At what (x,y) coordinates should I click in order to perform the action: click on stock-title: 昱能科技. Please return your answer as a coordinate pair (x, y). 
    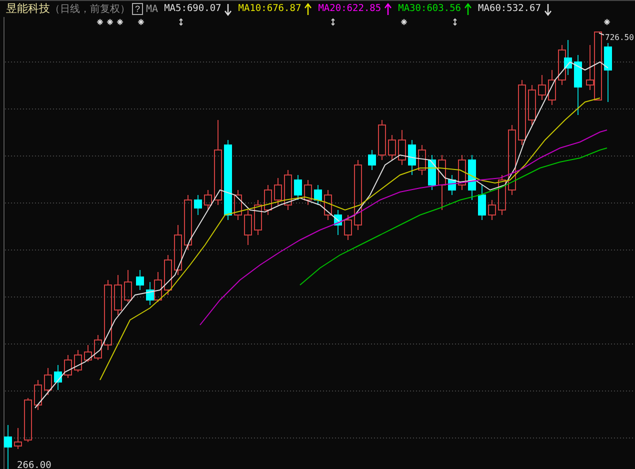
    Looking at the image, I should click on (28, 8).